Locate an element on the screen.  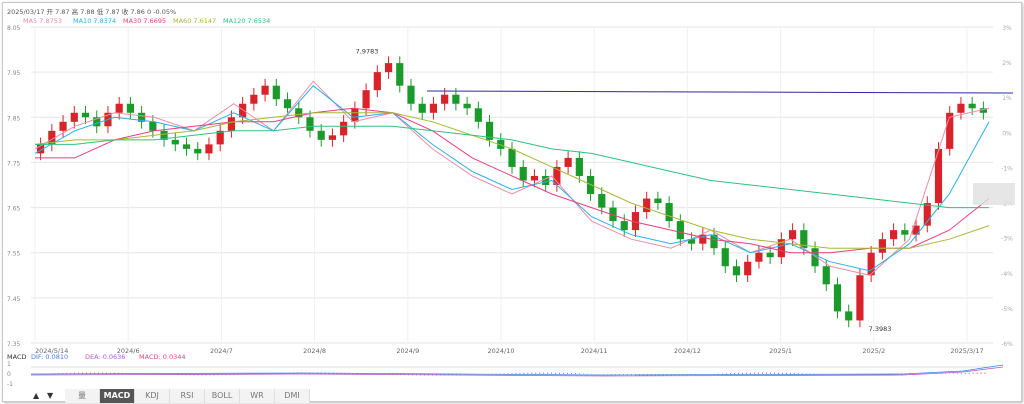
tab-rsi: RSI is located at coordinates (187, 396).